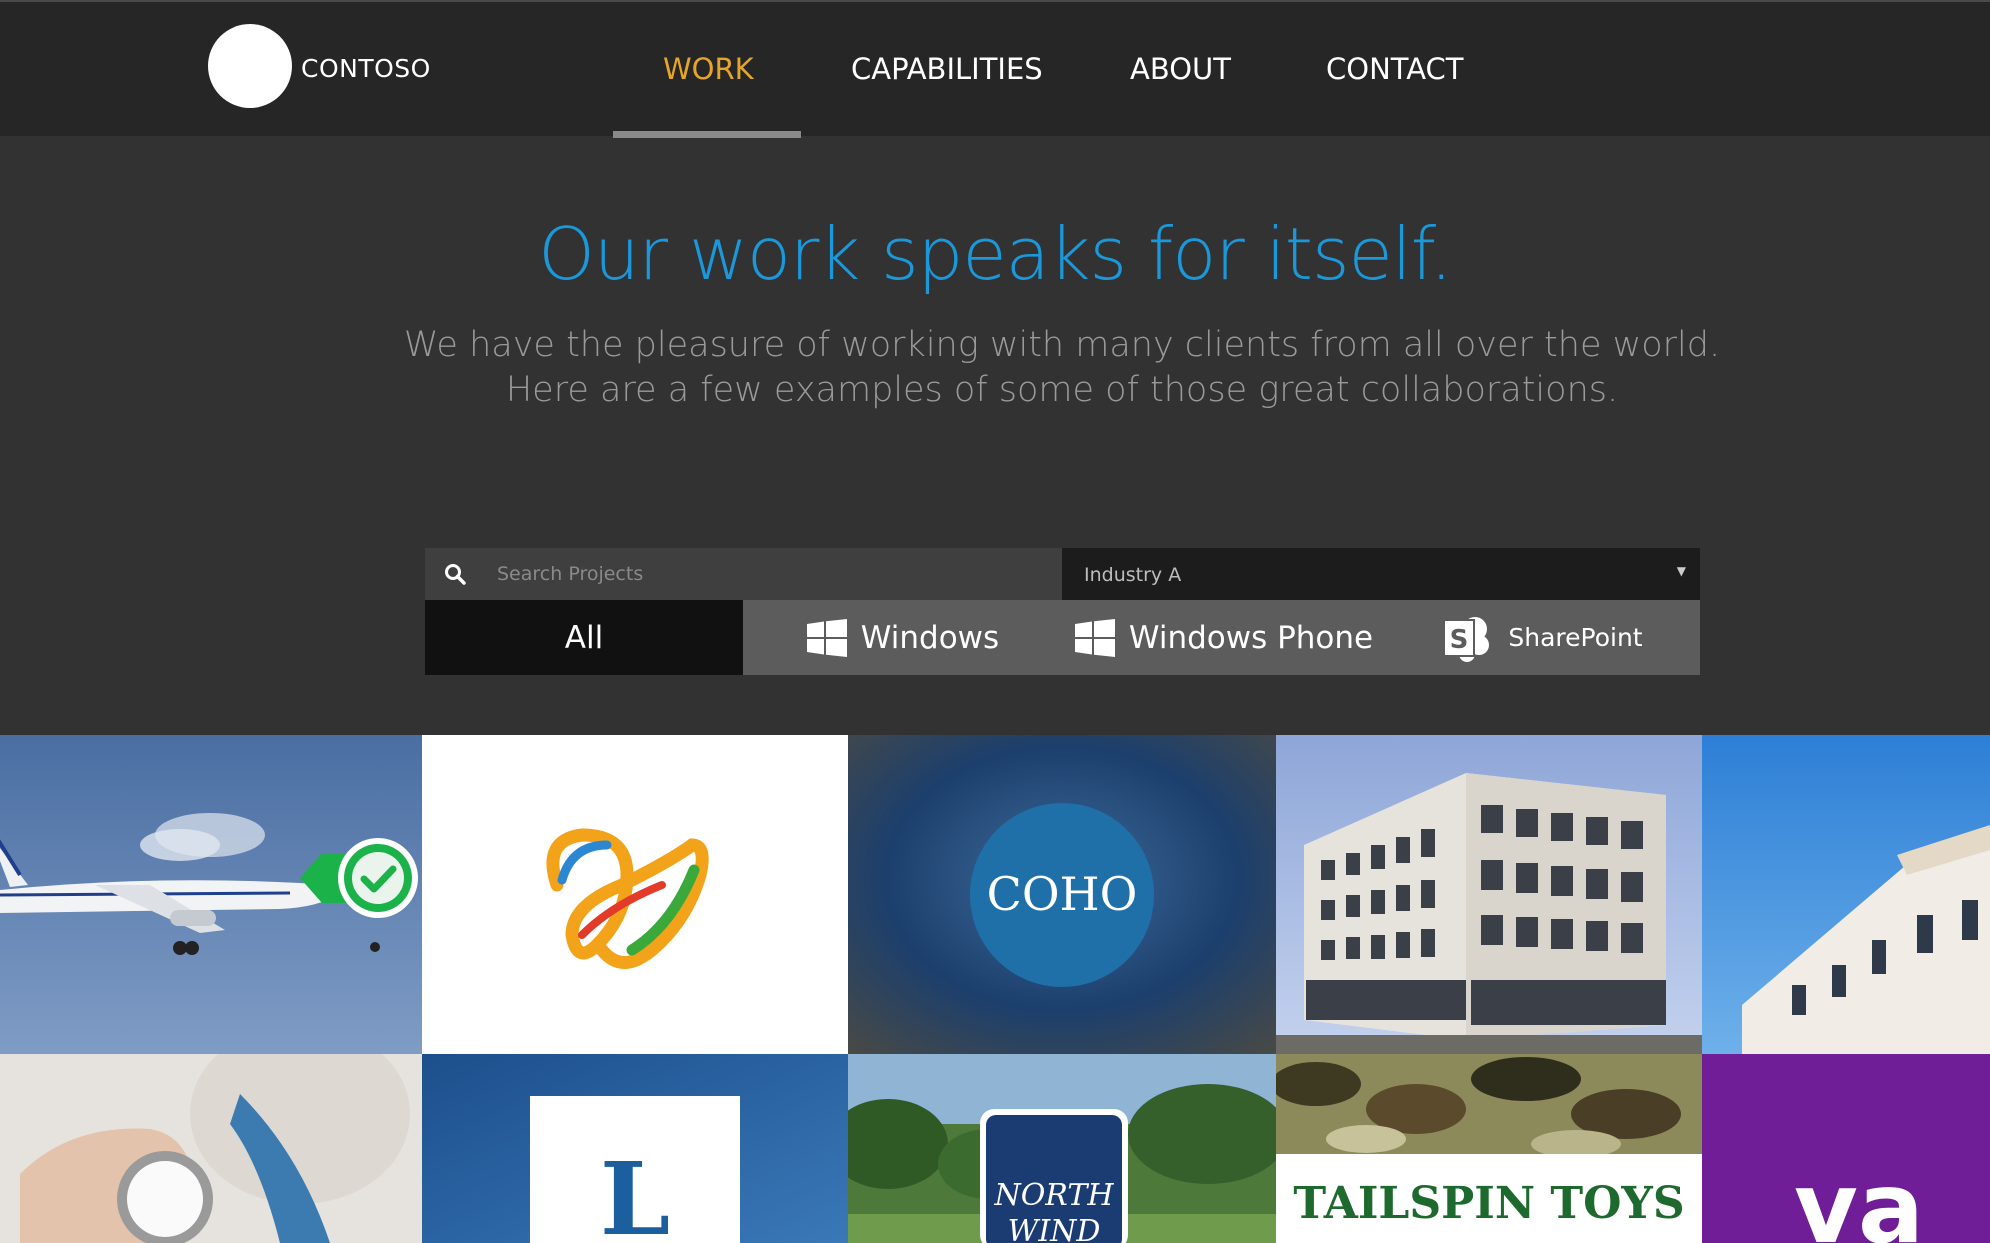 The width and height of the screenshot is (1990, 1243). I want to click on project-tile-building, so click(1489, 894).